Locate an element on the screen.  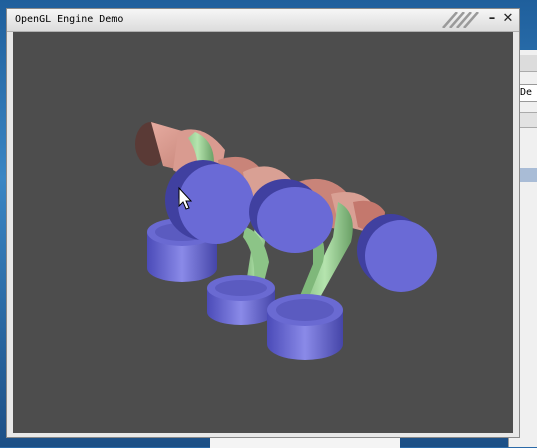
window-titlebar: OpenGL Engine Demo – ✕ is located at coordinates (263, 20).